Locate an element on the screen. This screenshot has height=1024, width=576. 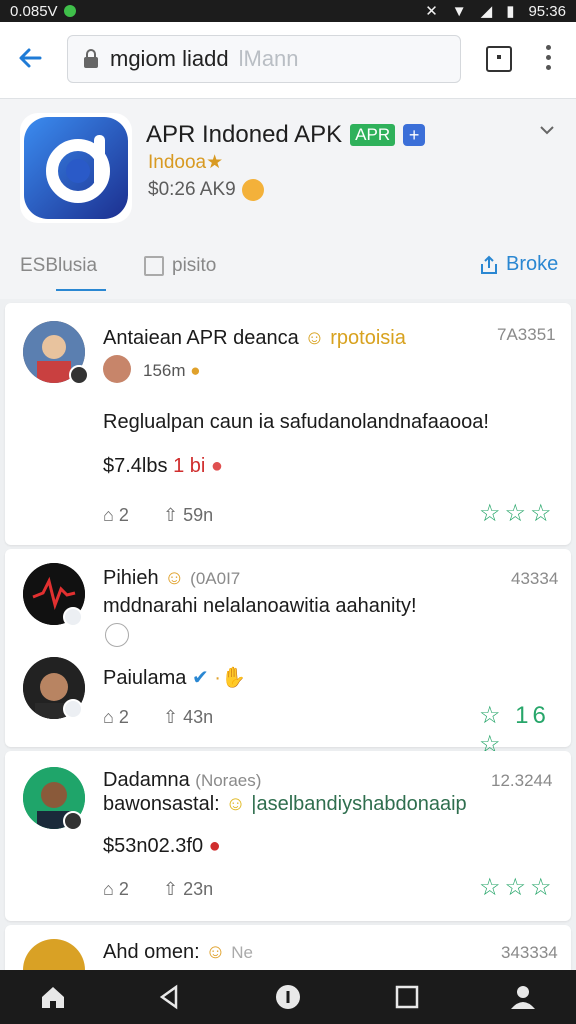
reply-author: Paiulama is located at coordinates (144, 678).